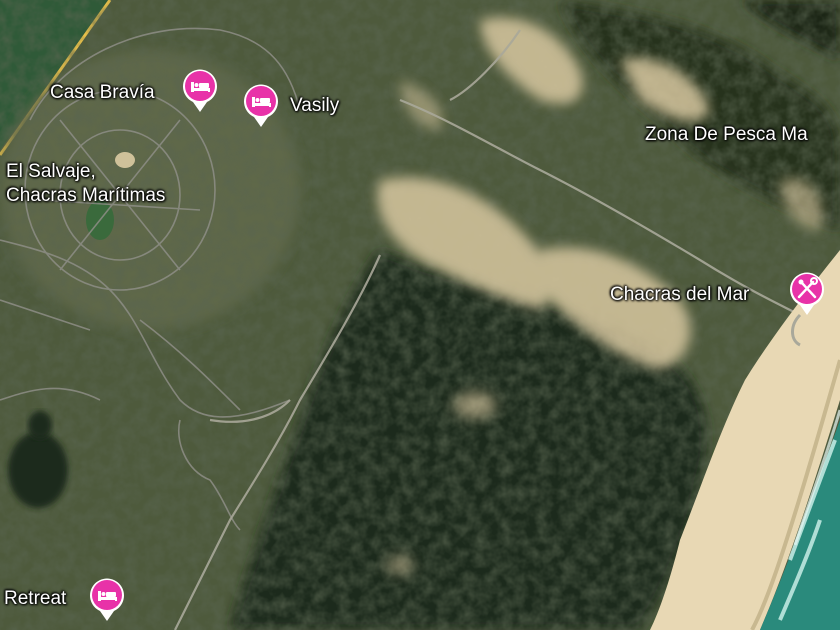  I want to click on place-label-line2: Chacras Marítimas, so click(86, 195).